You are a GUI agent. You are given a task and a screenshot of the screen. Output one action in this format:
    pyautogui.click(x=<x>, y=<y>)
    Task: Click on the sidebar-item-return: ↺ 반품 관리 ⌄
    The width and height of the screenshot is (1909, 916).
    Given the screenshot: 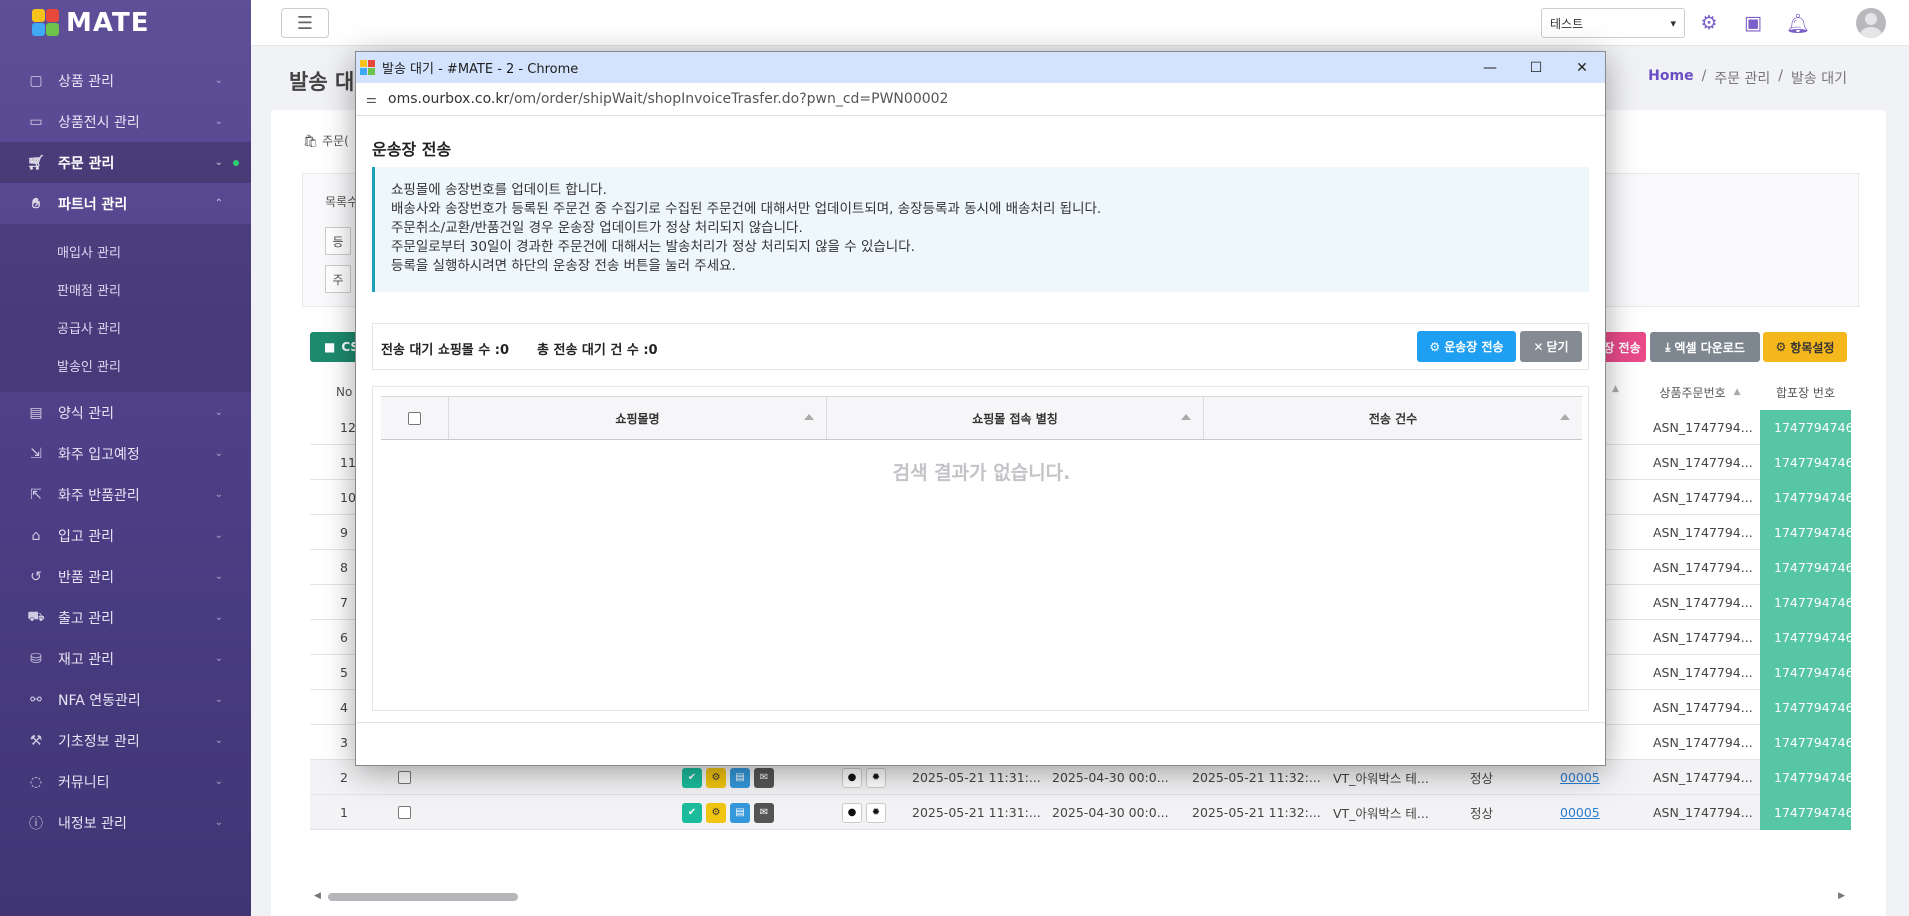 What is the action you would take?
    pyautogui.click(x=125, y=576)
    